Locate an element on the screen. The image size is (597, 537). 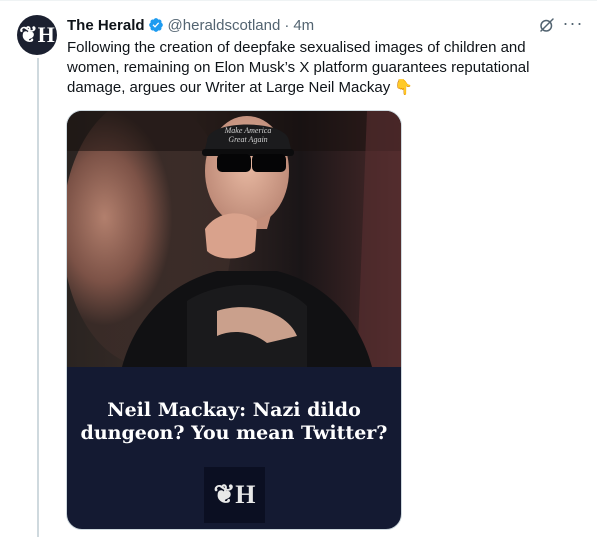
divider is located at coordinates (298, 0).